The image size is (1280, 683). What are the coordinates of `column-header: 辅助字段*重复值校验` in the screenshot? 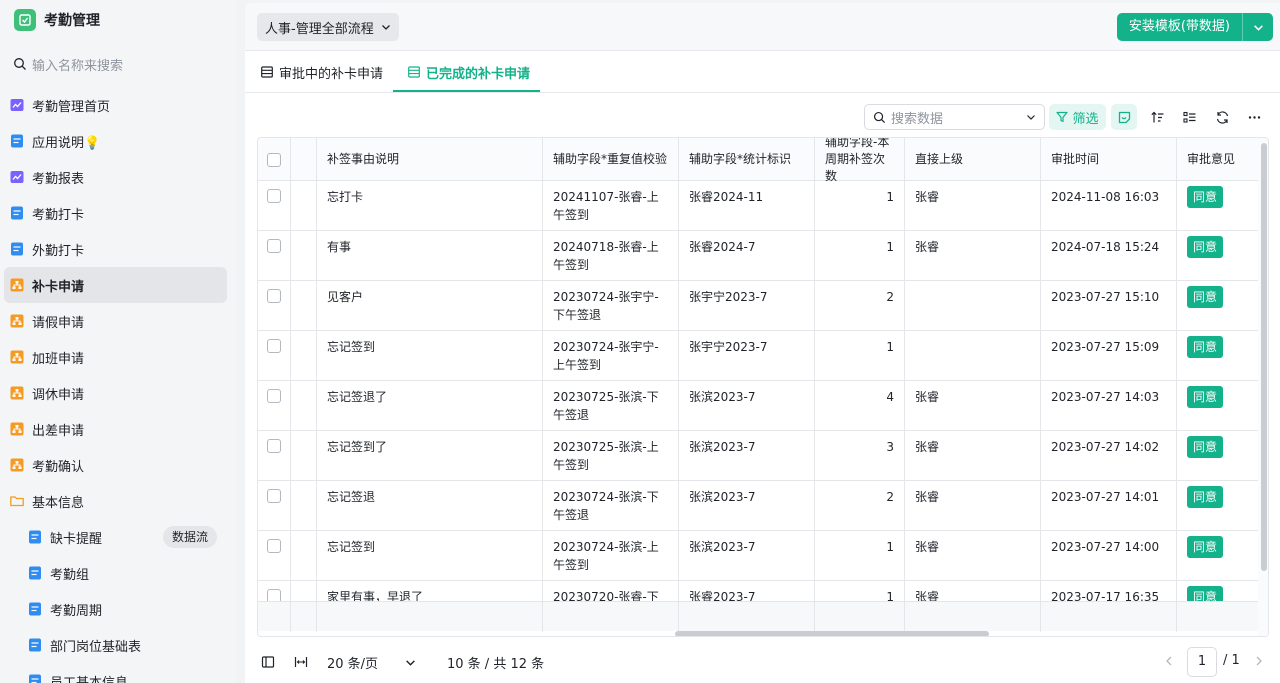 It's located at (611, 159).